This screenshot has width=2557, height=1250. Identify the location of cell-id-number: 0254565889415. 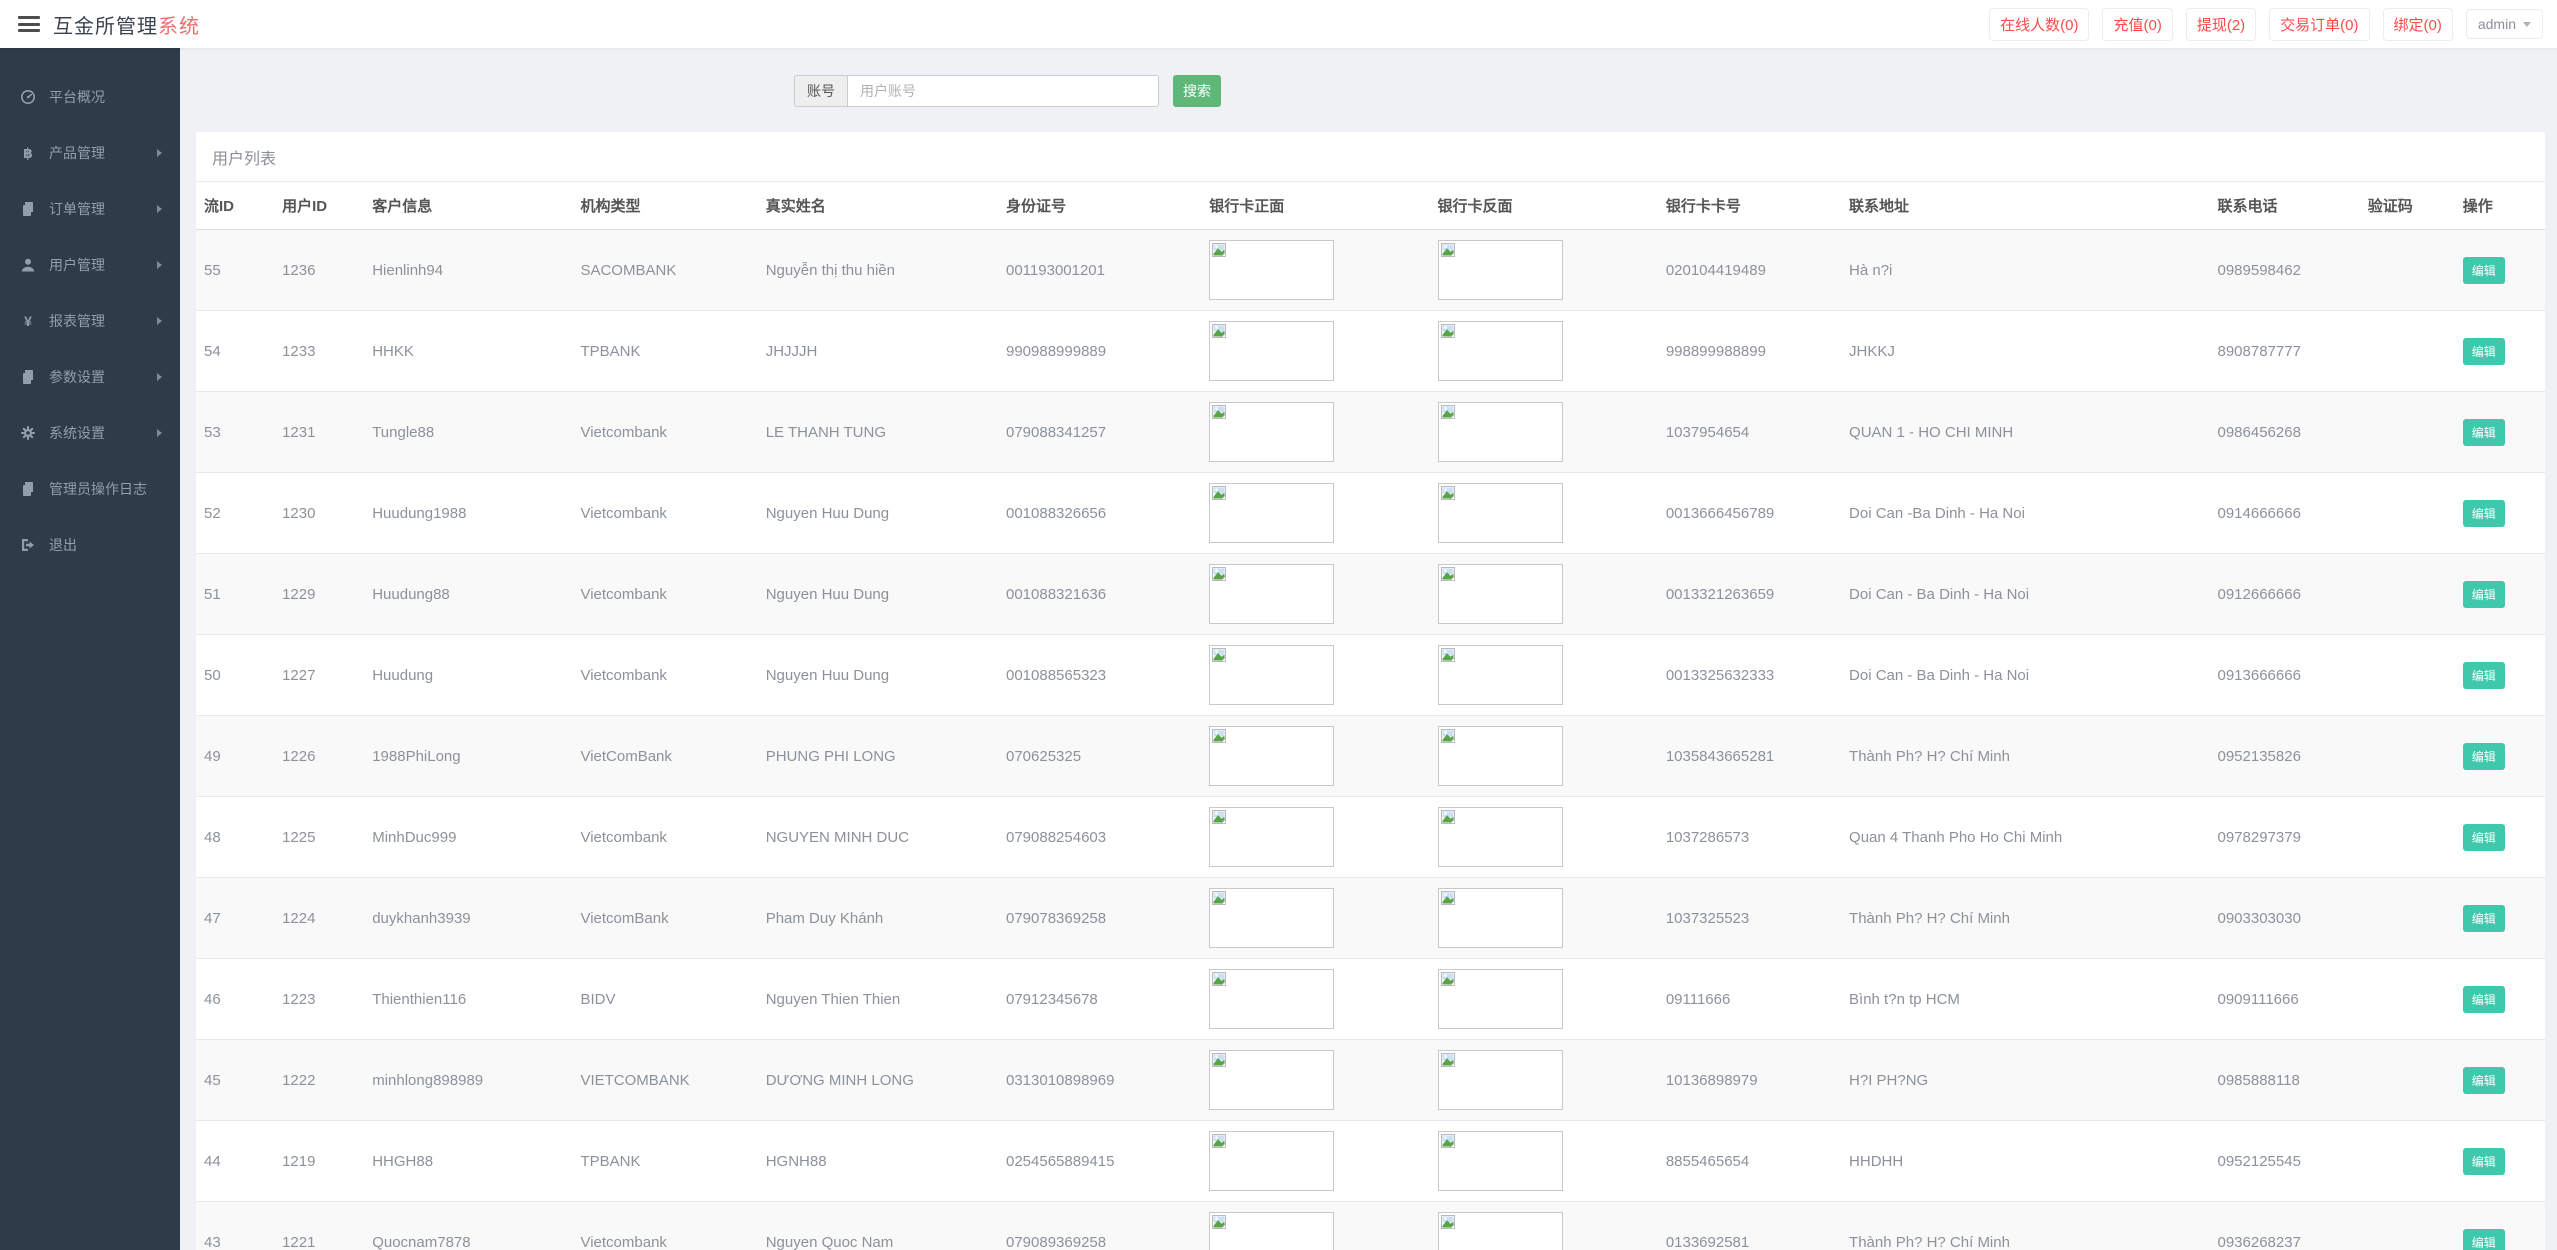
(1100, 1161).